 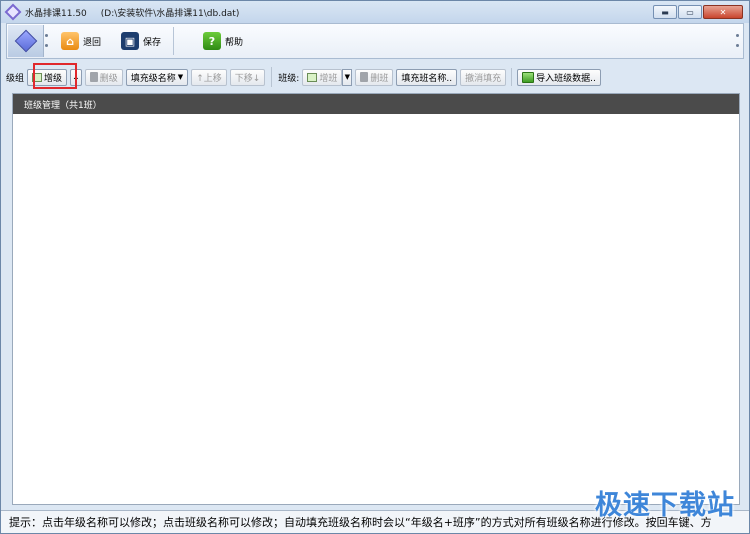 I want to click on fill-grade-name-dropdown: 填充级名称 ▼, so click(x=157, y=77).